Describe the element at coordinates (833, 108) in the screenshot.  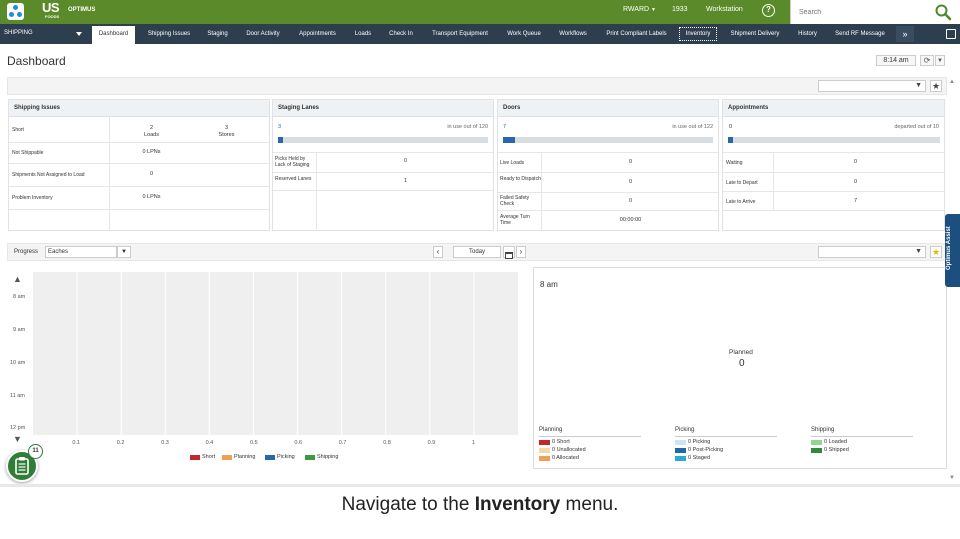
I see `panel-title: Appointments` at that location.